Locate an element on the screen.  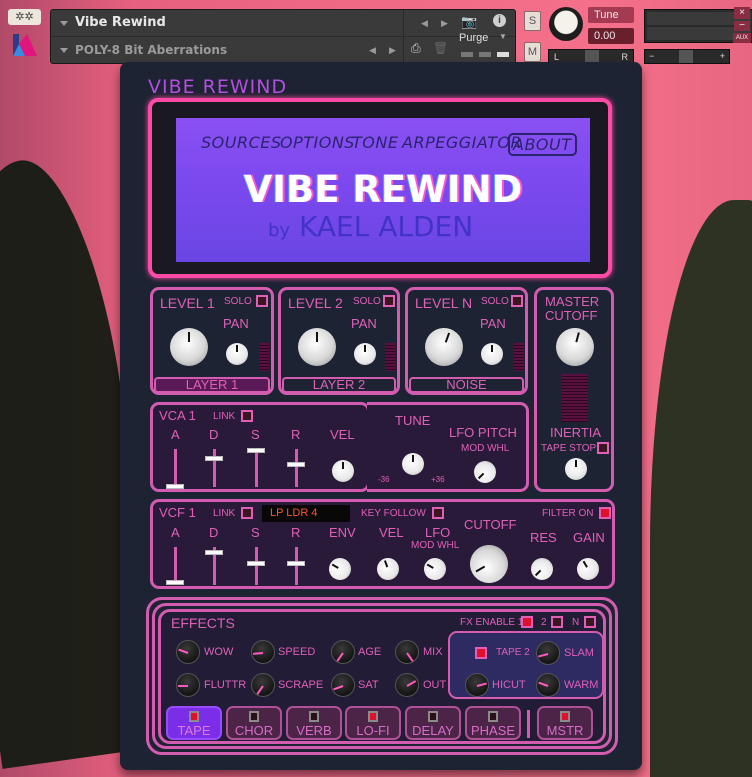
solo-2-checkbox is located at coordinates (389, 301).